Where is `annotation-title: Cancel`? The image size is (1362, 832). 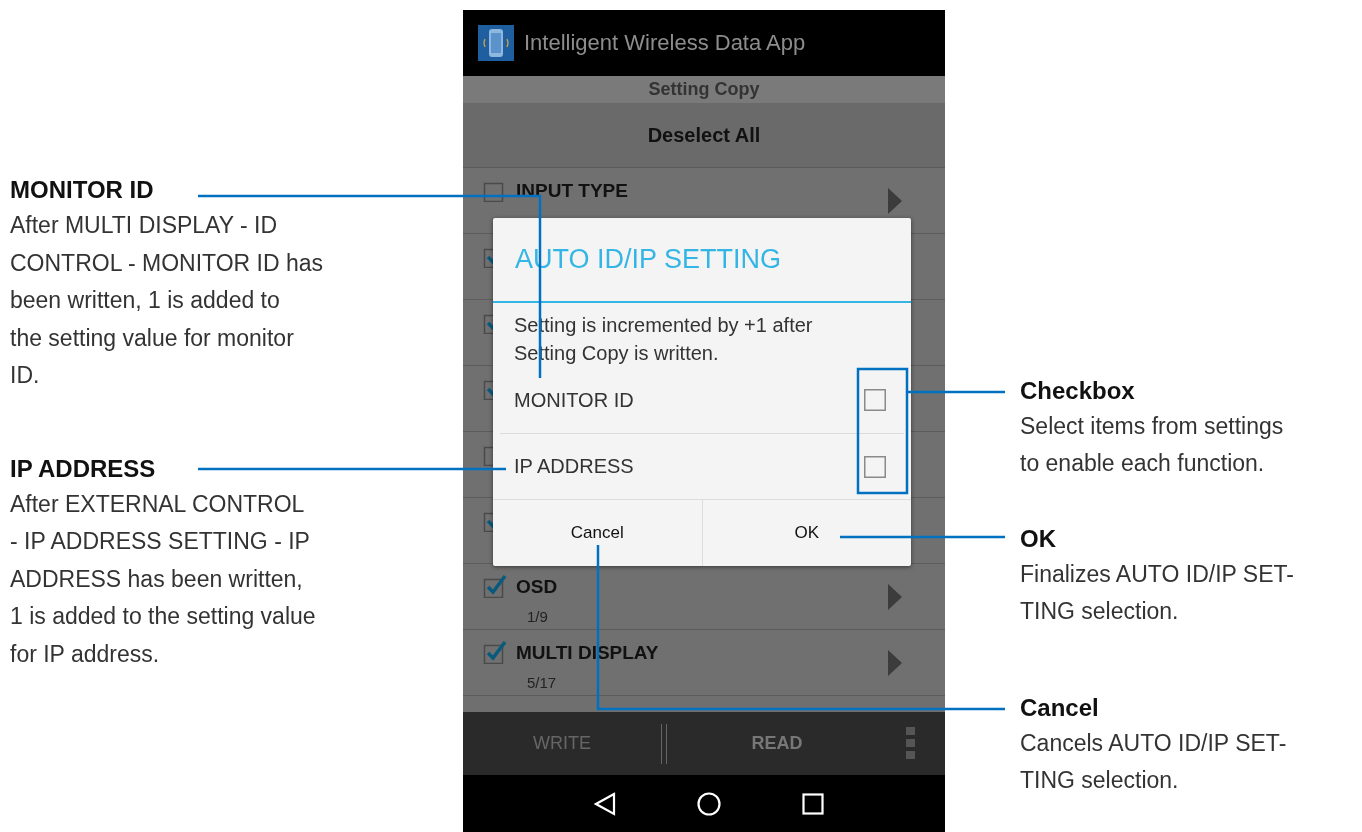
annotation-title: Cancel is located at coordinates (1059, 708).